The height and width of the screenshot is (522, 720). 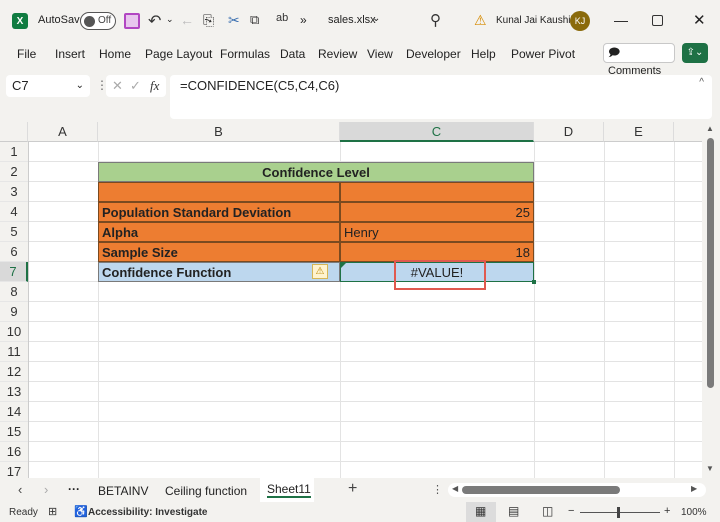 What do you see at coordinates (437, 489) in the screenshot?
I see `tab-split-handle-icon: ⋮` at bounding box center [437, 489].